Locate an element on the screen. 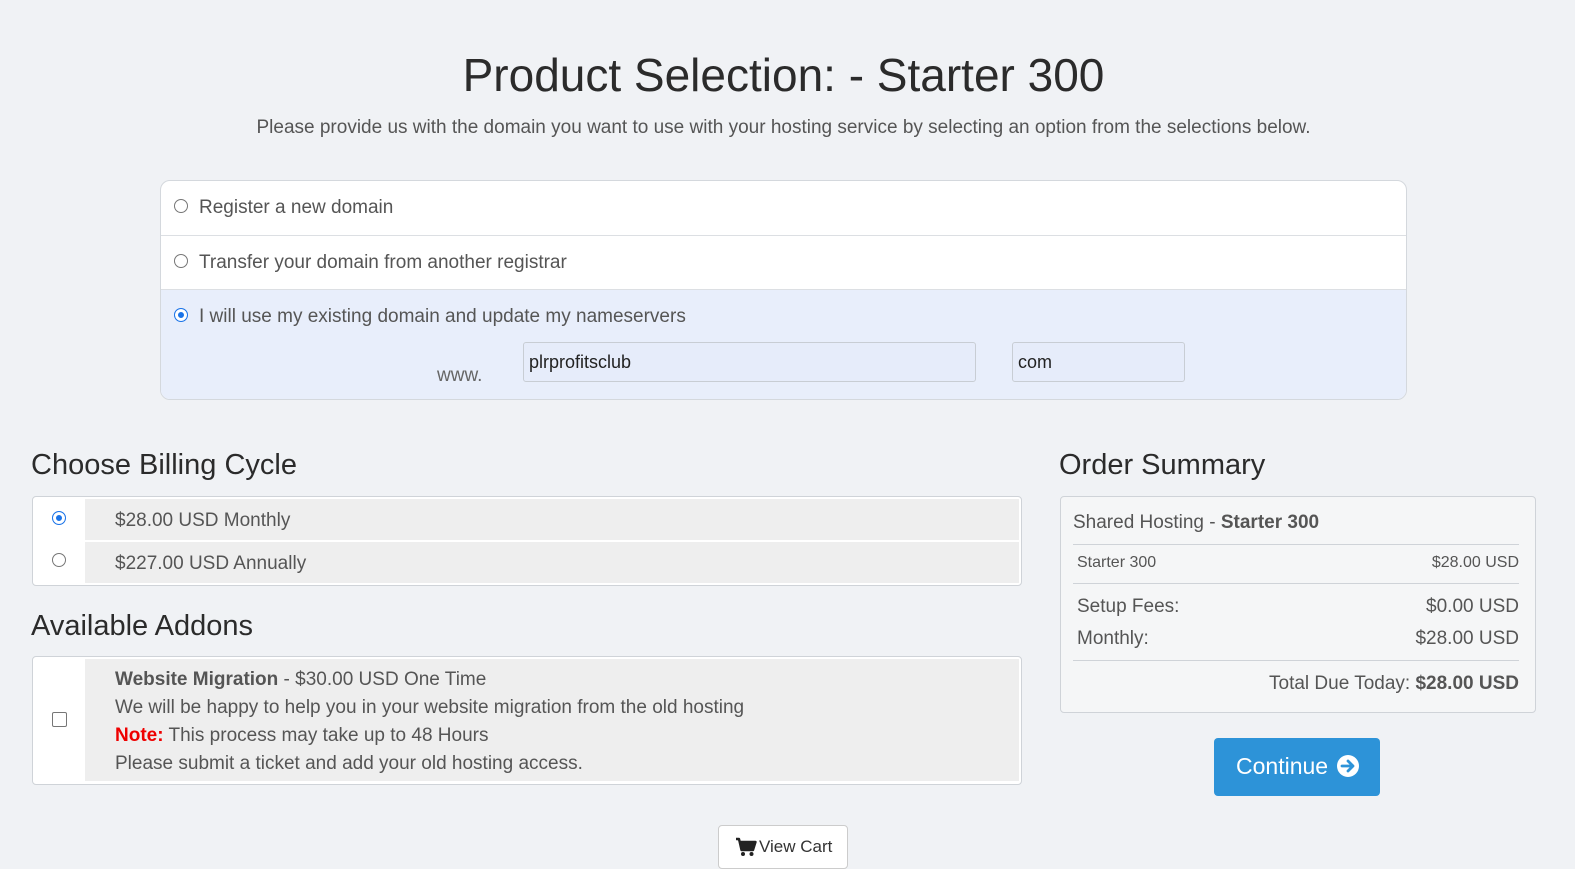  shopping-cart-icon is located at coordinates (746, 846).